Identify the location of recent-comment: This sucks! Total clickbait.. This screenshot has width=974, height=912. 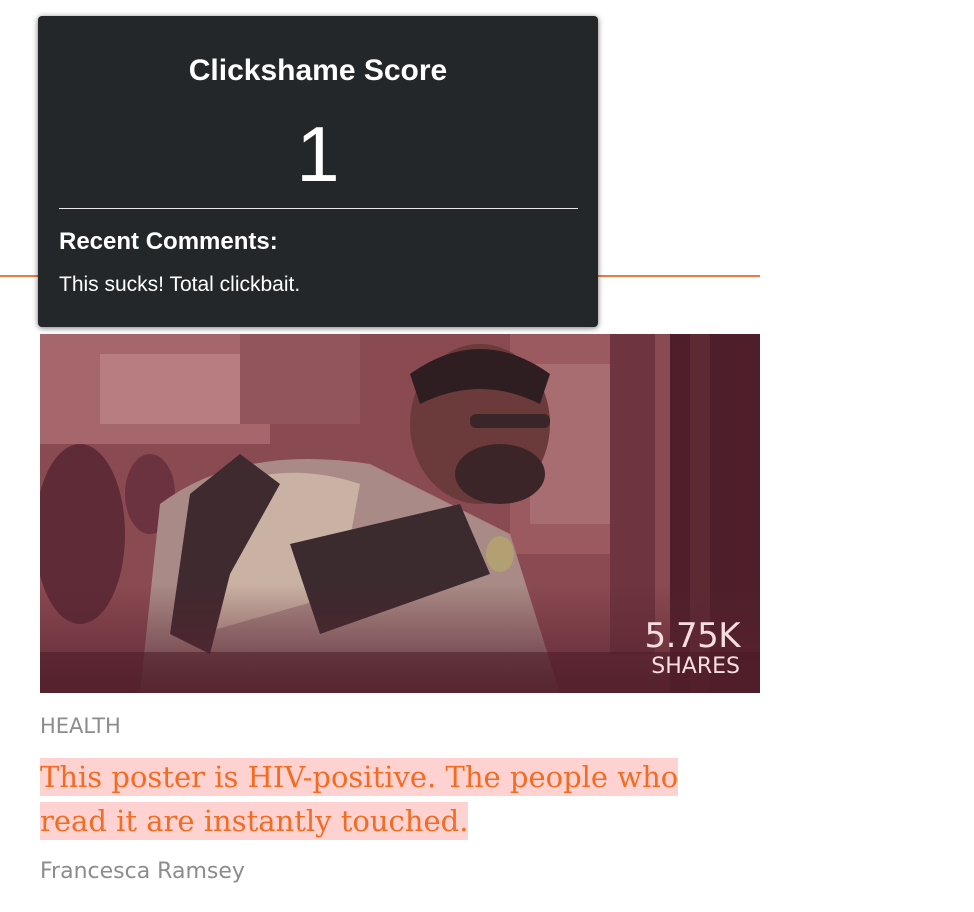
(180, 284).